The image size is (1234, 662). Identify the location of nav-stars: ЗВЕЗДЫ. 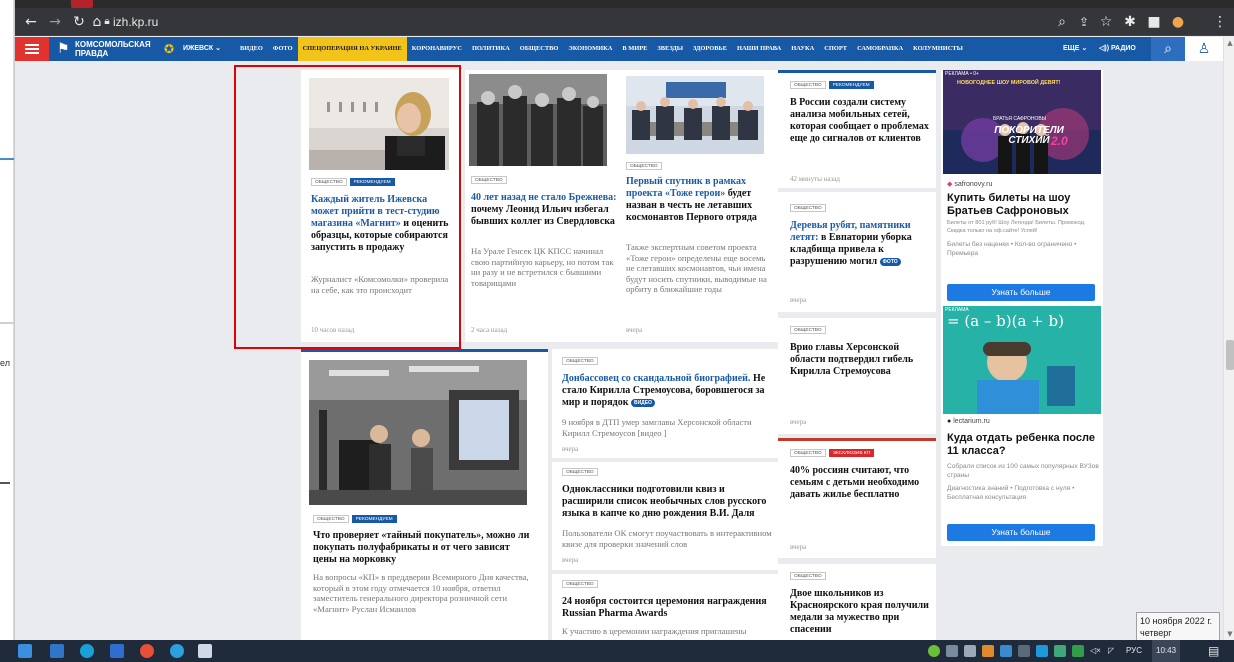
(670, 49).